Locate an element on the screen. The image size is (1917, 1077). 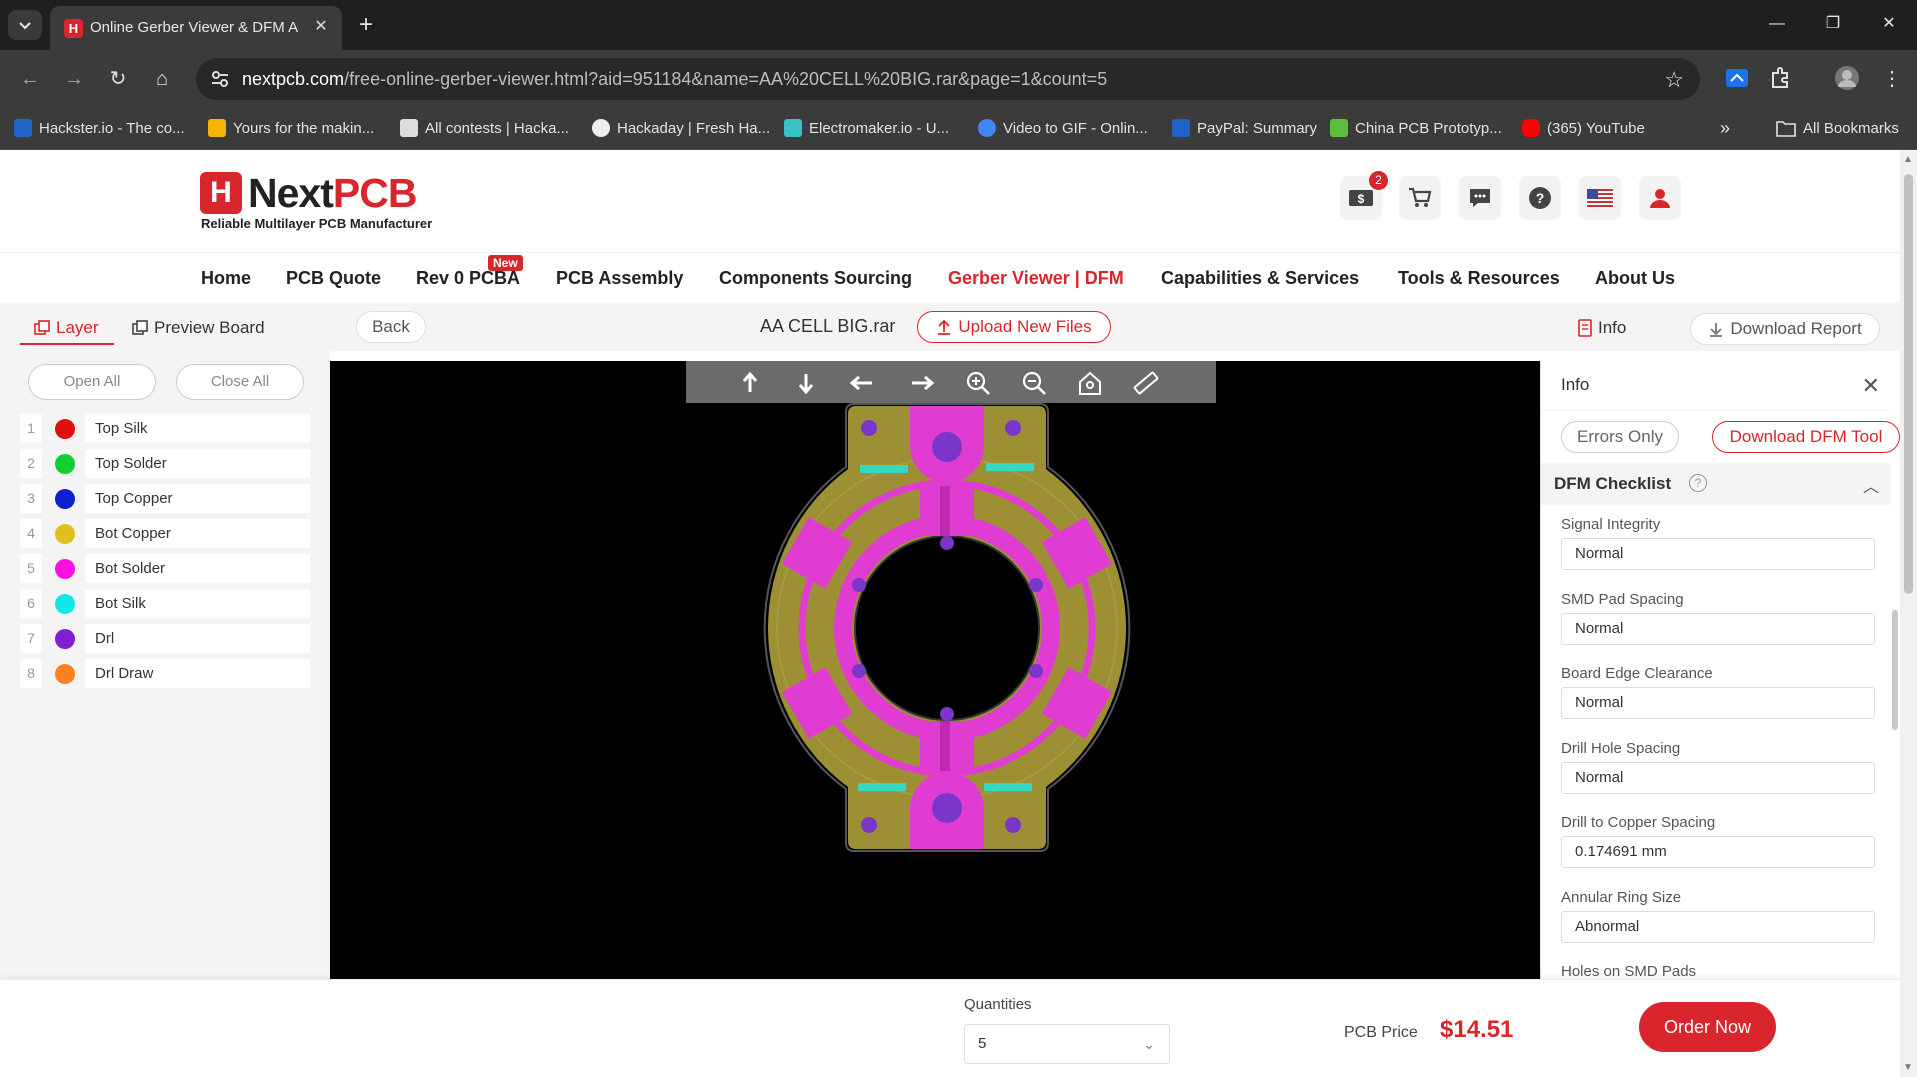
dfm-check-value: Abnormal is located at coordinates (1718, 926).